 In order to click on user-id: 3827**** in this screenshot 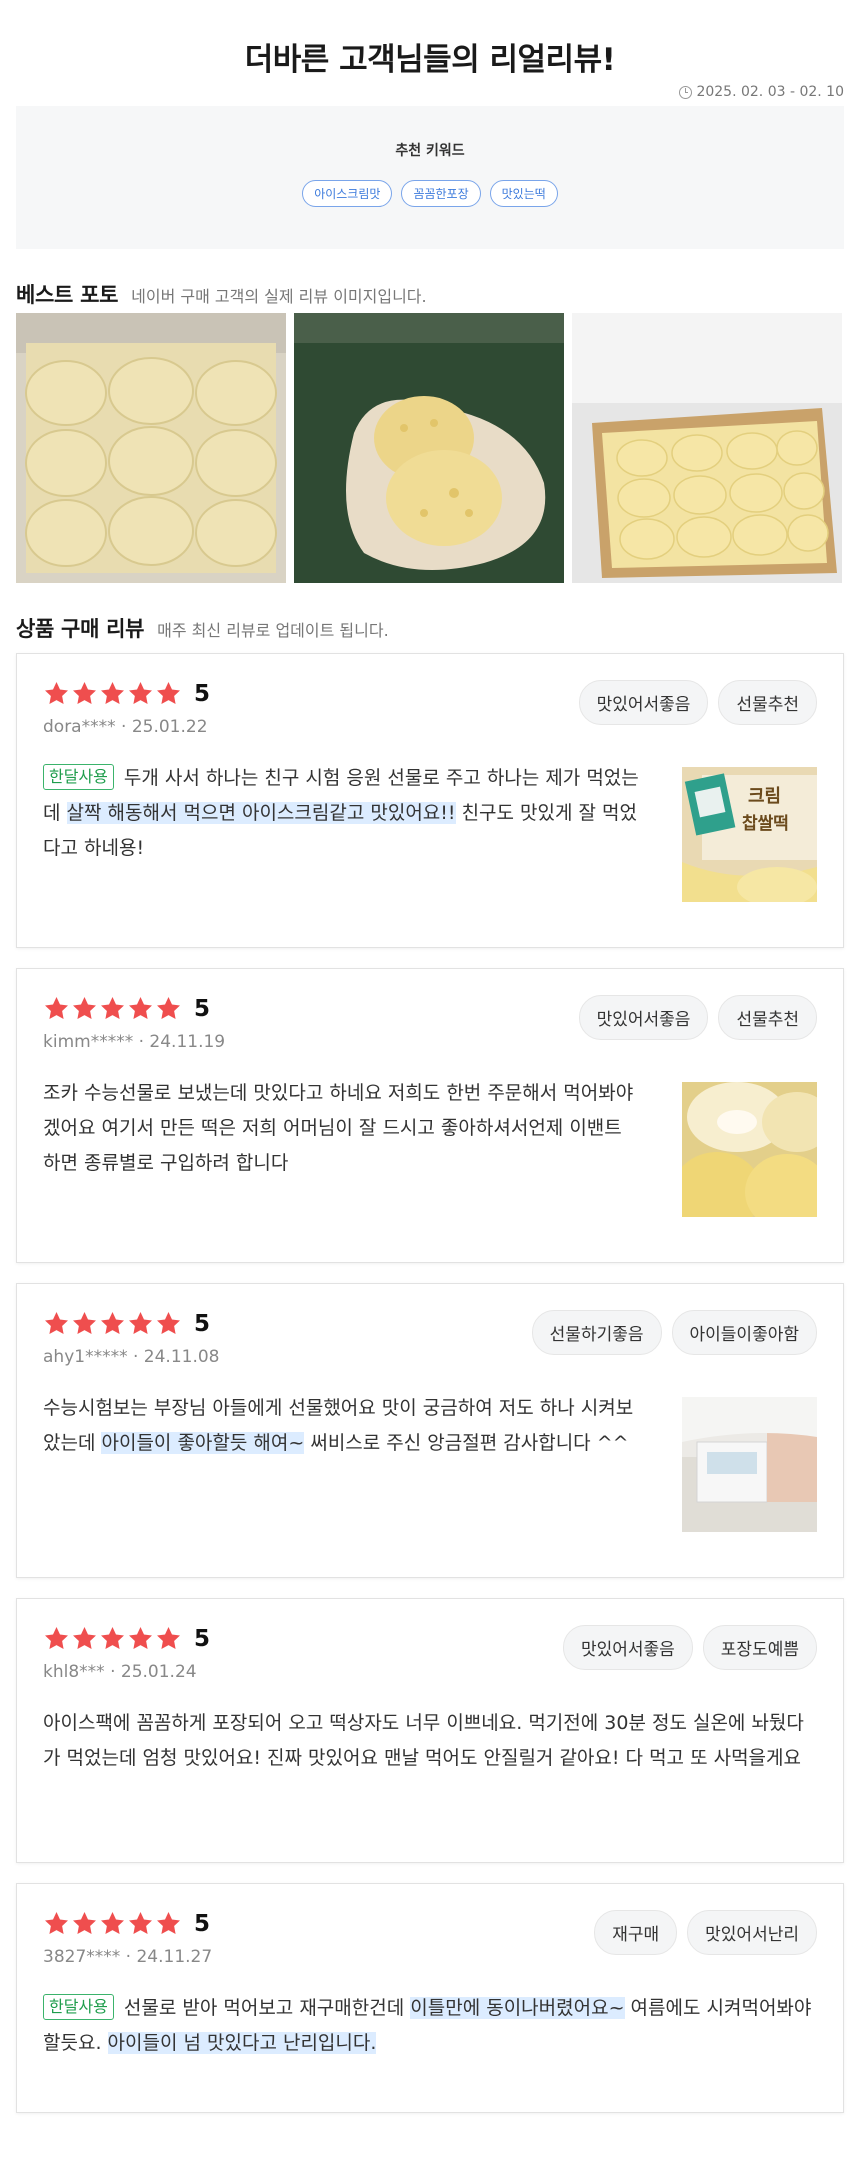, I will do `click(82, 1957)`.